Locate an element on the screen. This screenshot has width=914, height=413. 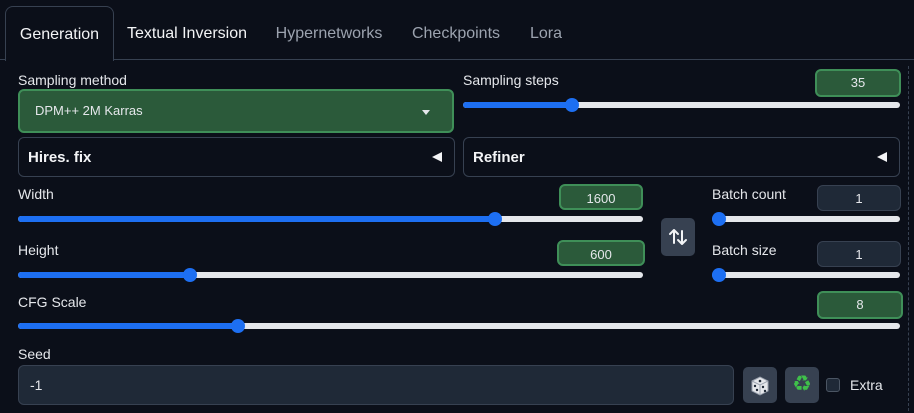
swap-arrows-icon is located at coordinates (678, 237).